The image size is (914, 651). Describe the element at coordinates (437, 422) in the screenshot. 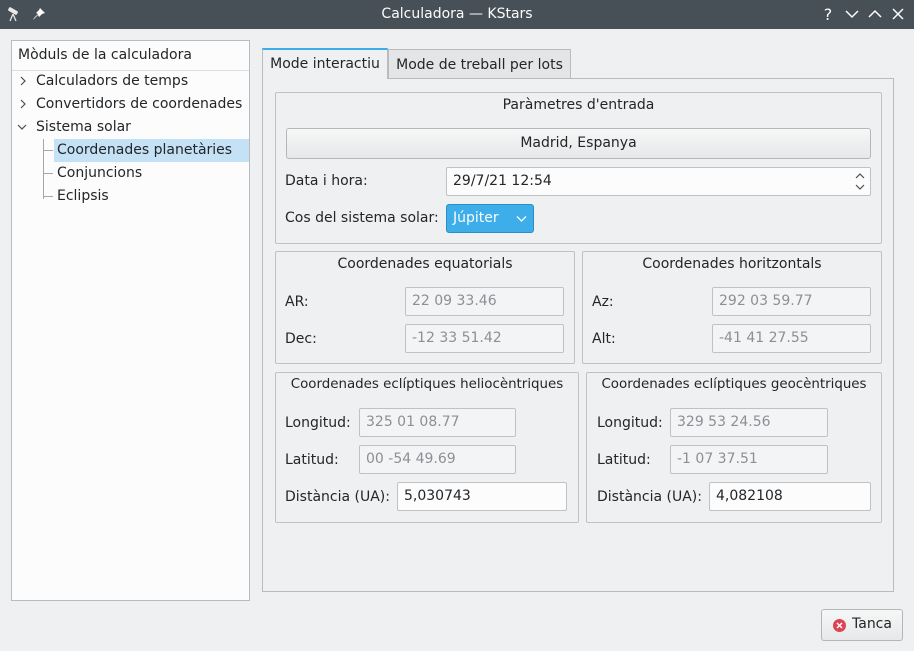

I see `helio-longitude-field: 325 01 08.77` at that location.